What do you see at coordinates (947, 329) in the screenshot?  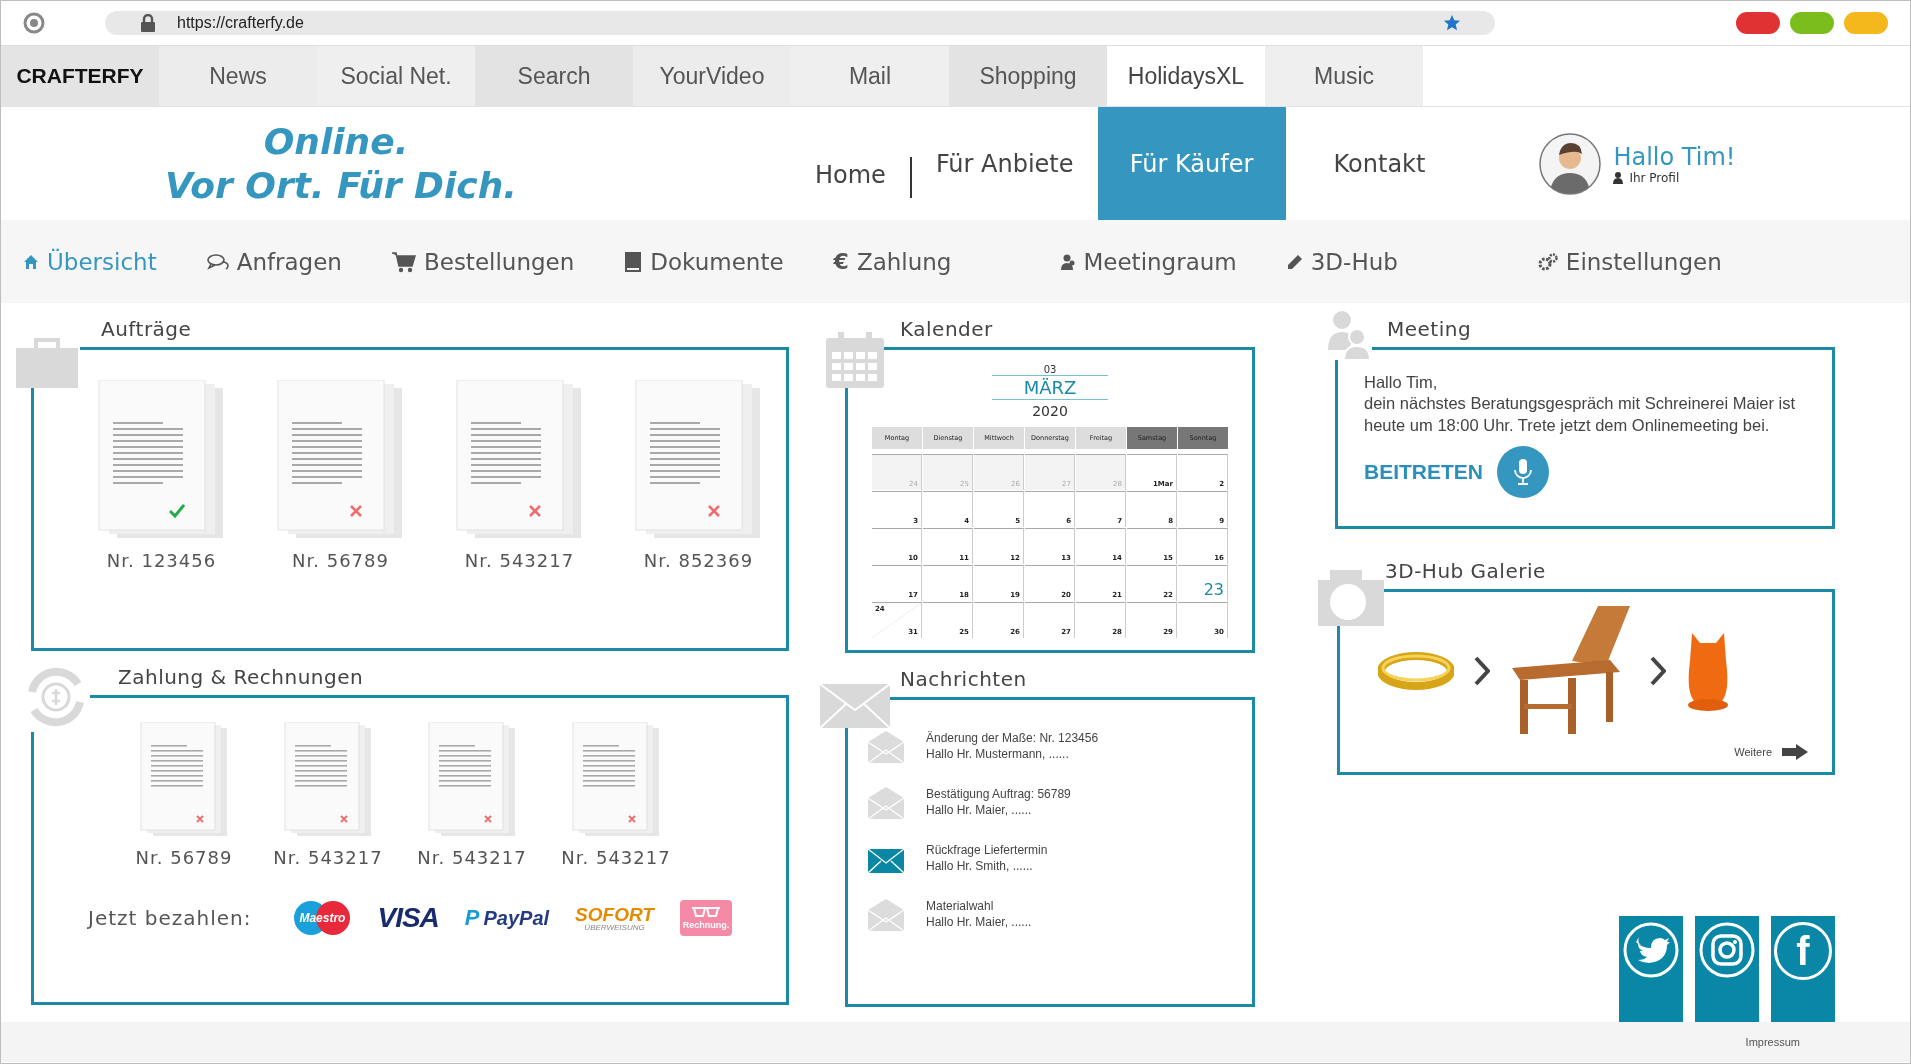 I see `section-title: Kalender` at bounding box center [947, 329].